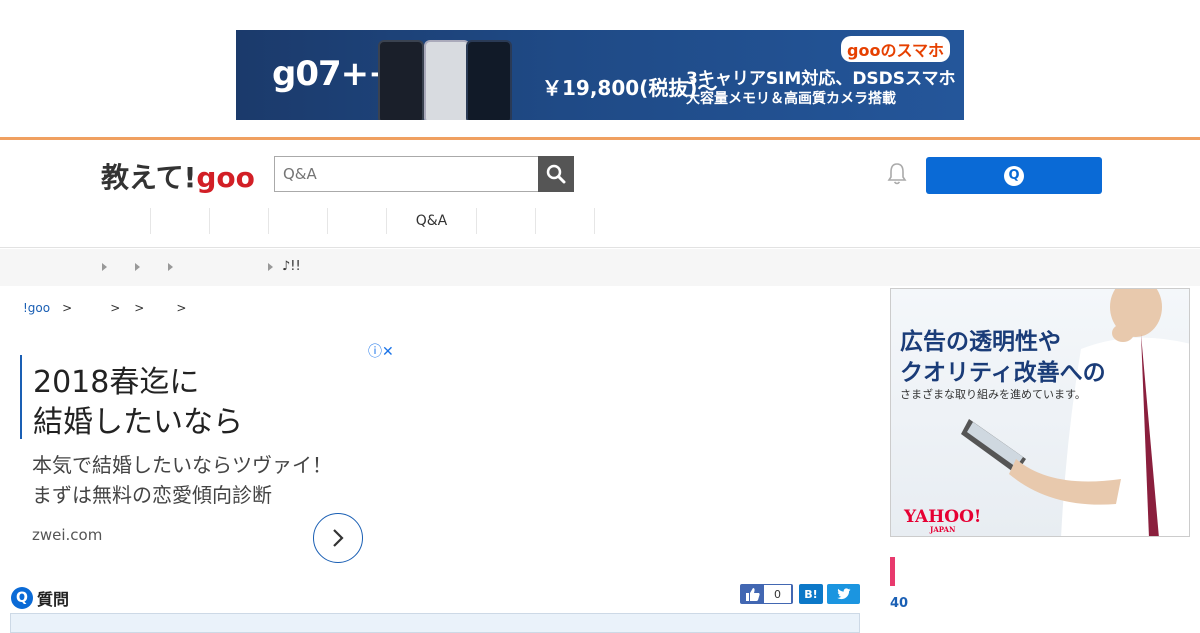 The width and height of the screenshot is (1200, 633). What do you see at coordinates (895, 49) in the screenshot?
I see `banner-brand-logo: gooのスマホ` at bounding box center [895, 49].